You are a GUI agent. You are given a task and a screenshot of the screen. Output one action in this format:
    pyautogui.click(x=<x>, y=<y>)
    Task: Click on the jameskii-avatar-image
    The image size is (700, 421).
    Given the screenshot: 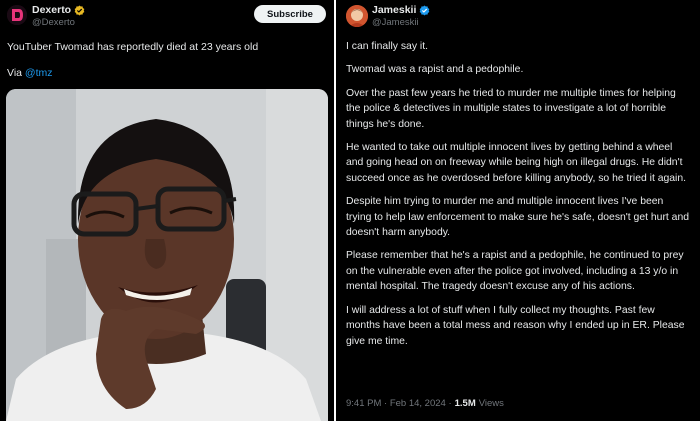 What is the action you would take?
    pyautogui.click(x=357, y=16)
    